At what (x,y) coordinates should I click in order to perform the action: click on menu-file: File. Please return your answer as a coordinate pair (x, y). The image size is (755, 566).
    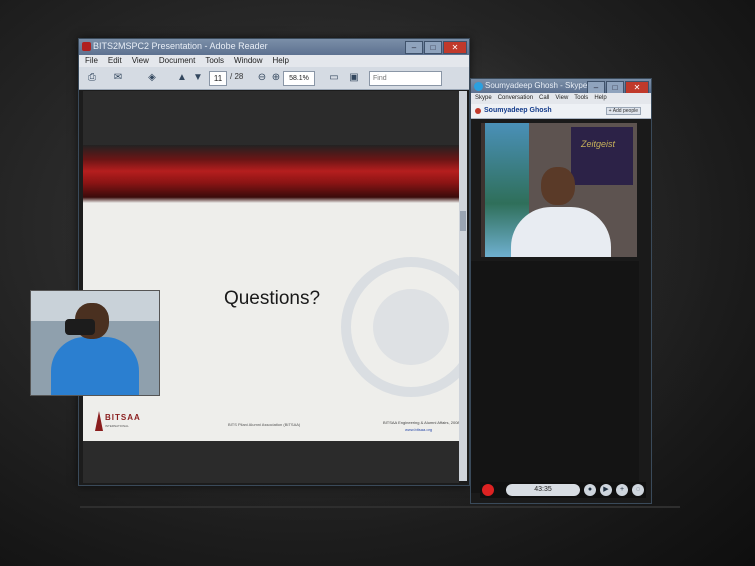
    Looking at the image, I should click on (91, 61).